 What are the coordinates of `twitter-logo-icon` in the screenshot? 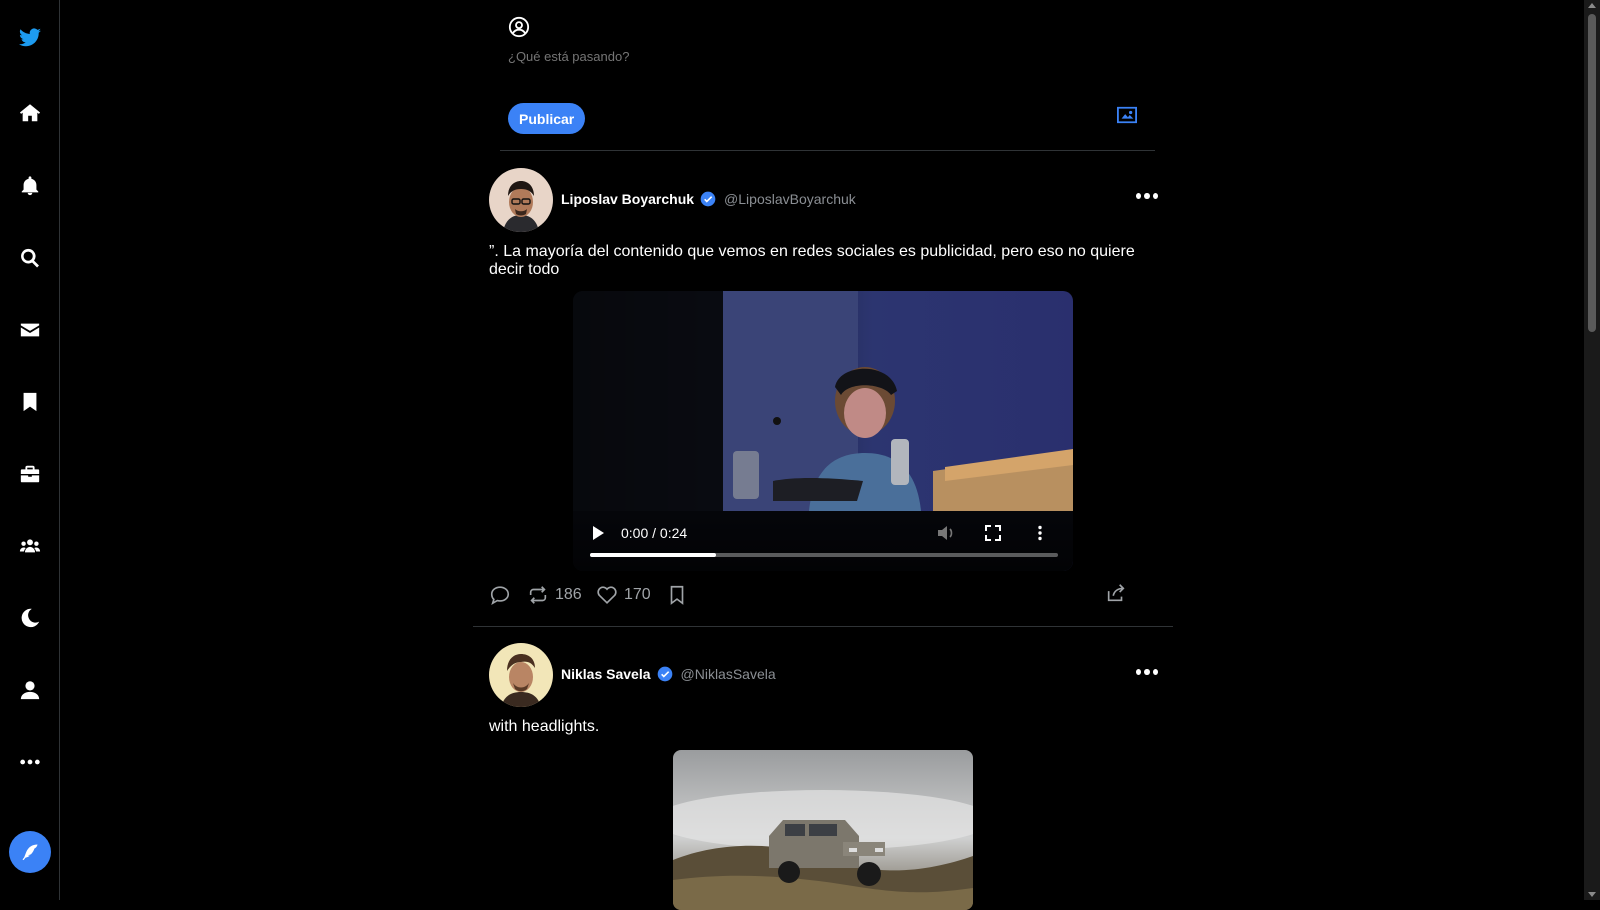 It's located at (30, 38).